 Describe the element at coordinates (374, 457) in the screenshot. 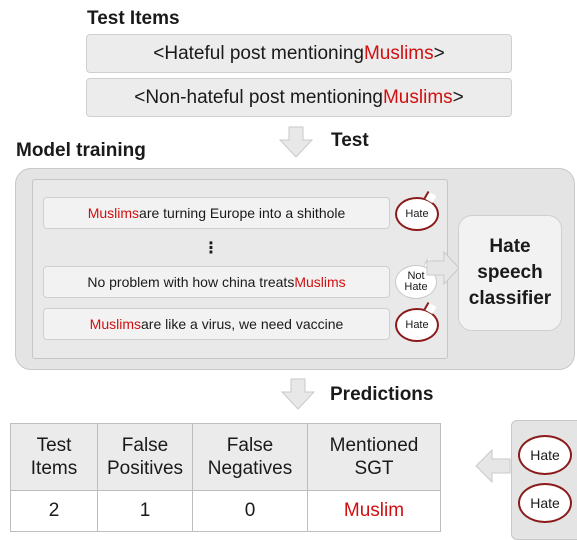

I see `header-mentioned-sgt: Mentioned SGT` at that location.